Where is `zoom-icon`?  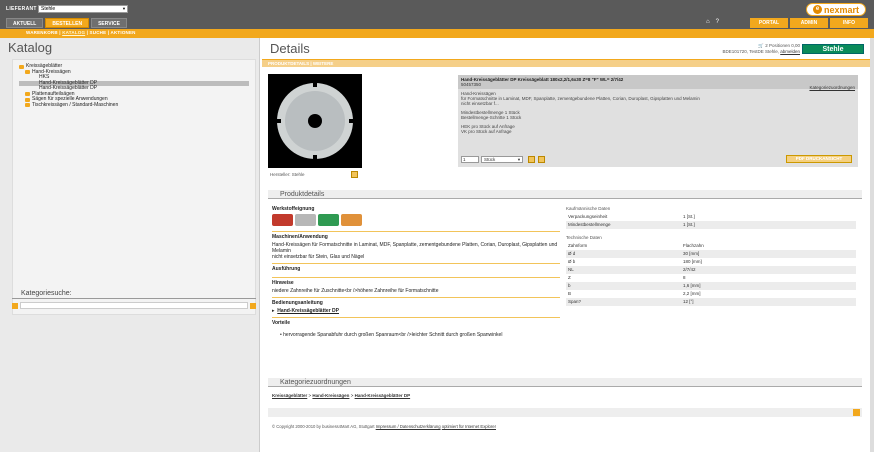 zoom-icon is located at coordinates (354, 174).